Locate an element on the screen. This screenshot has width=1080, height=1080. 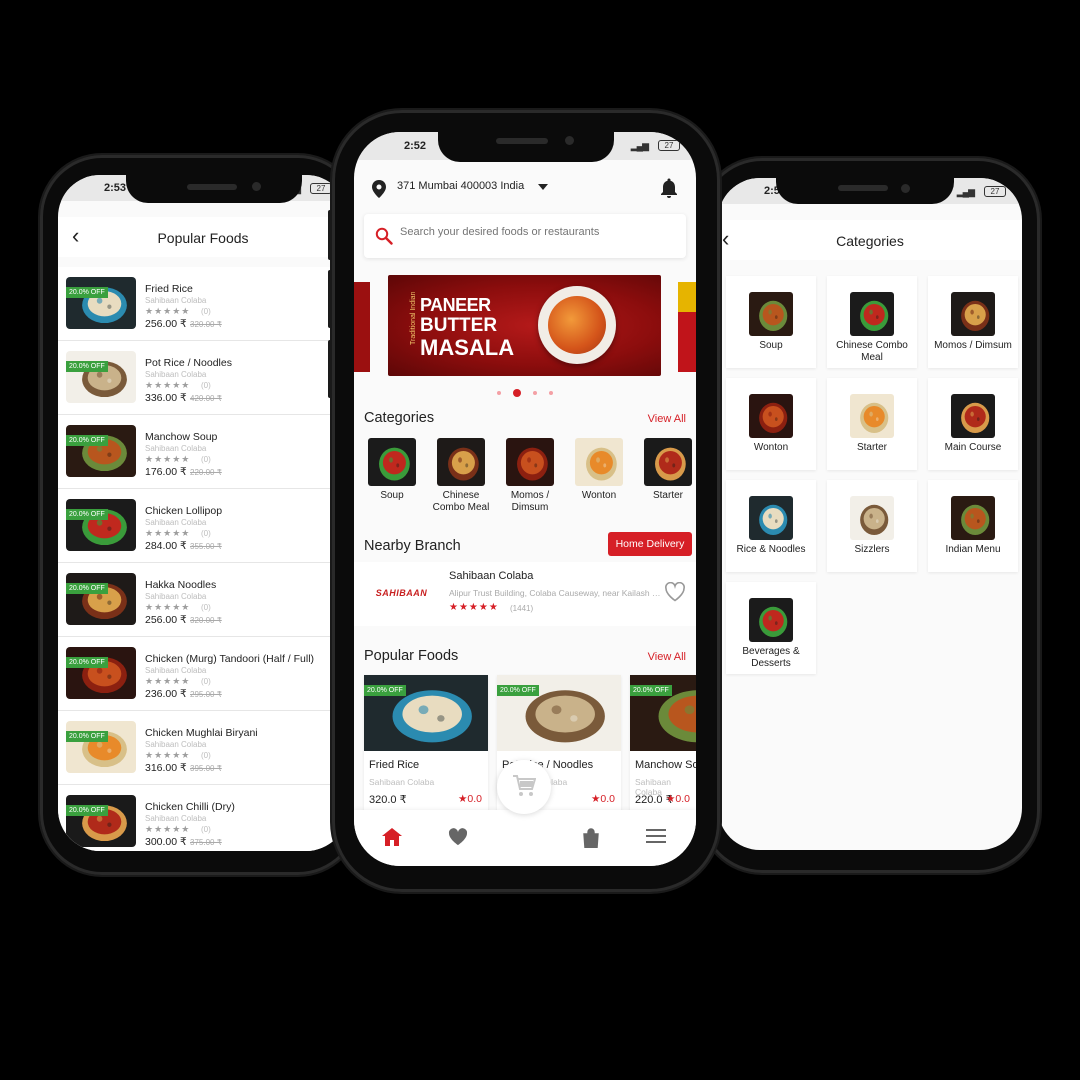
search-bar is located at coordinates (525, 236).